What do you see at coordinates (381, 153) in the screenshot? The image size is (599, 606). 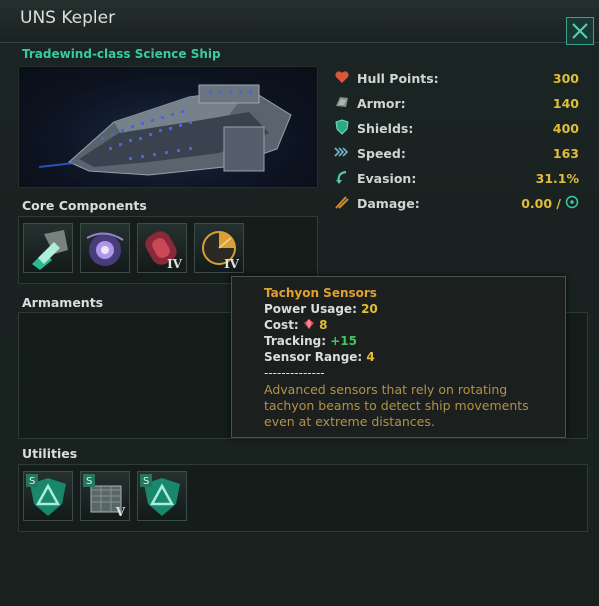 I see `stat-label: Speed:` at bounding box center [381, 153].